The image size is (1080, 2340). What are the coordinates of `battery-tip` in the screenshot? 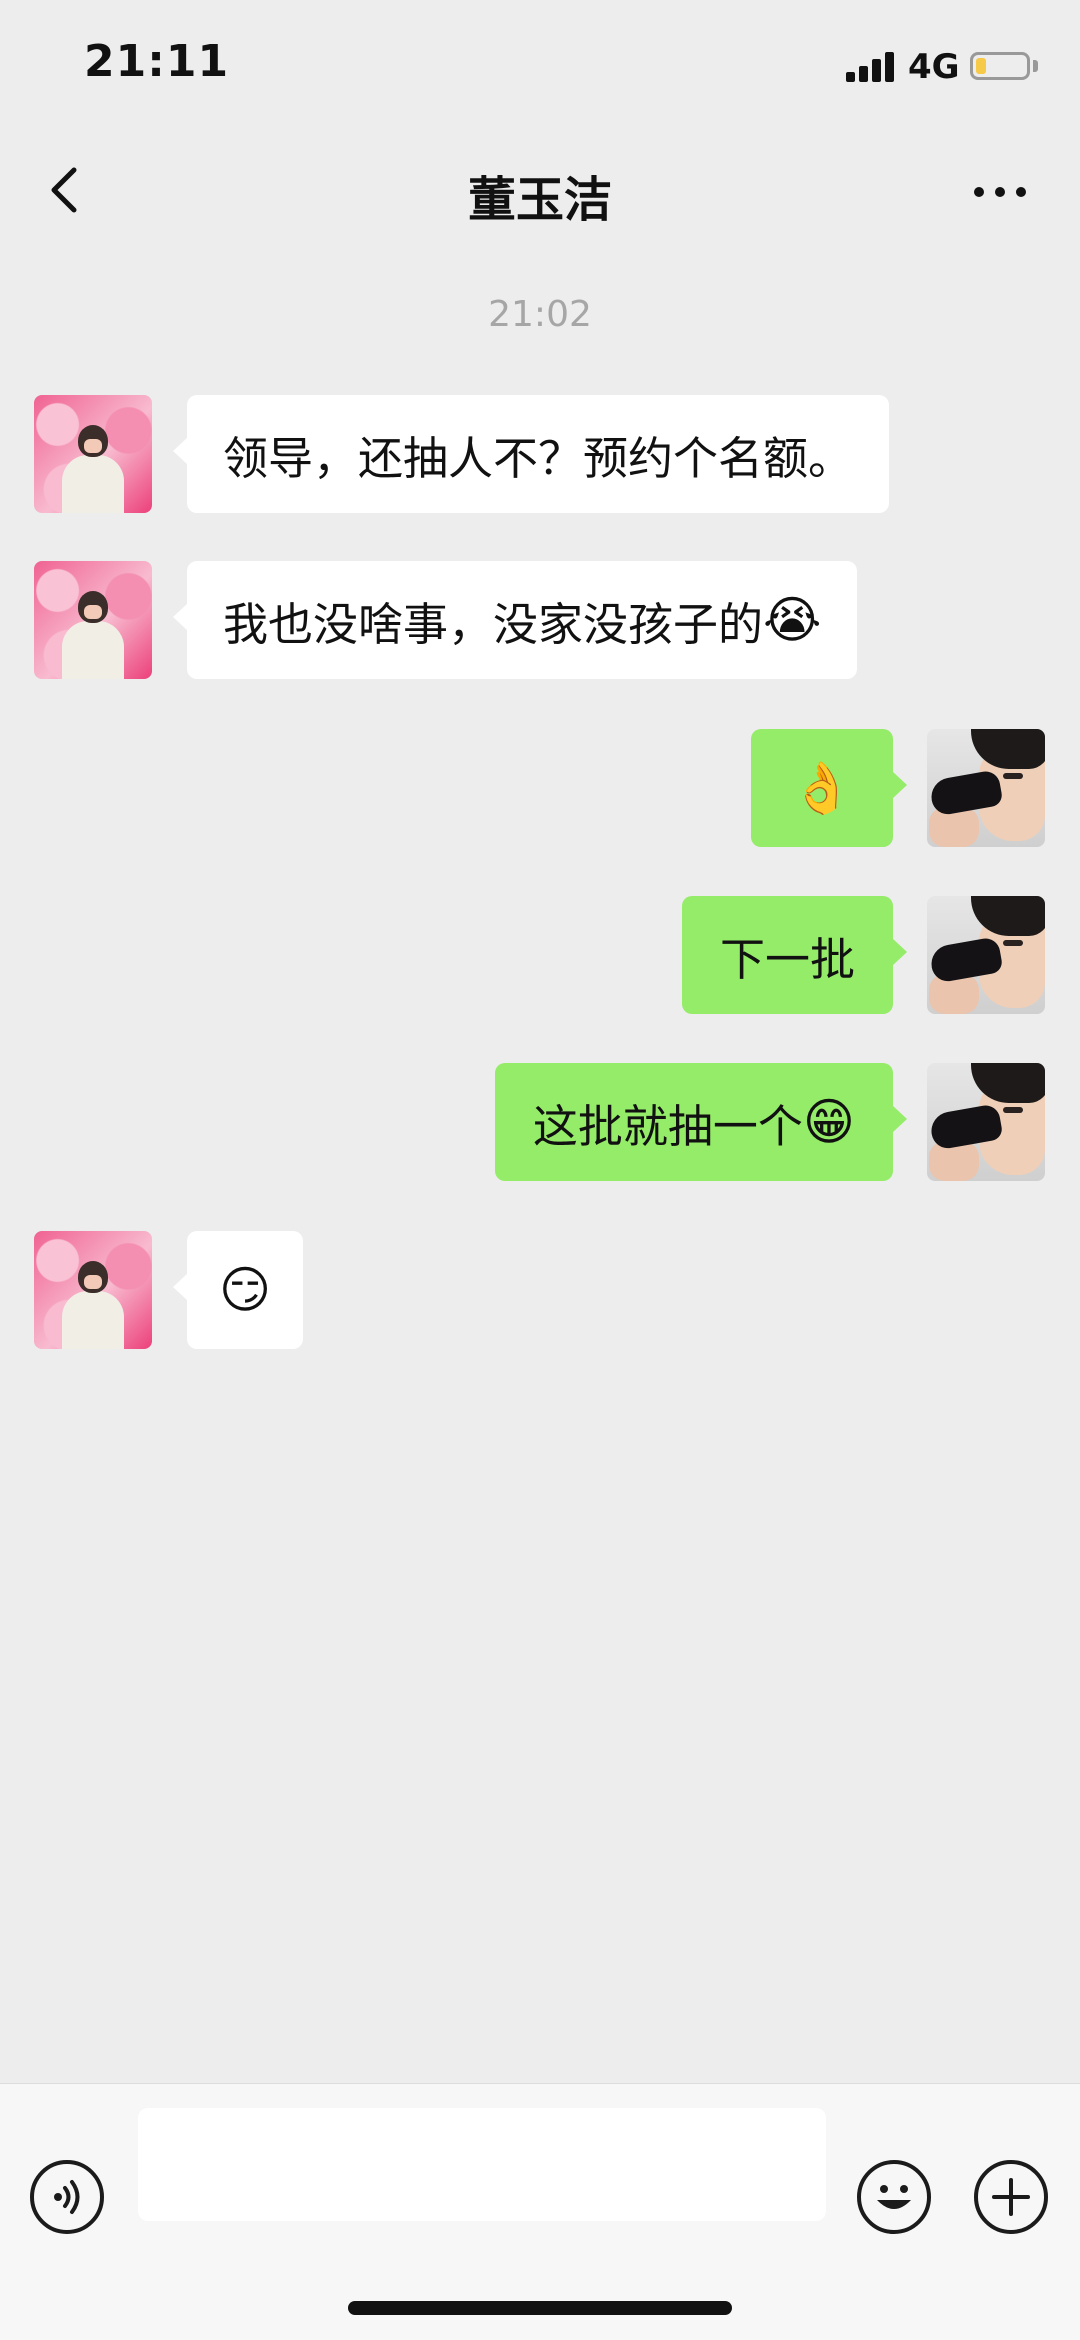 It's located at (1035, 66).